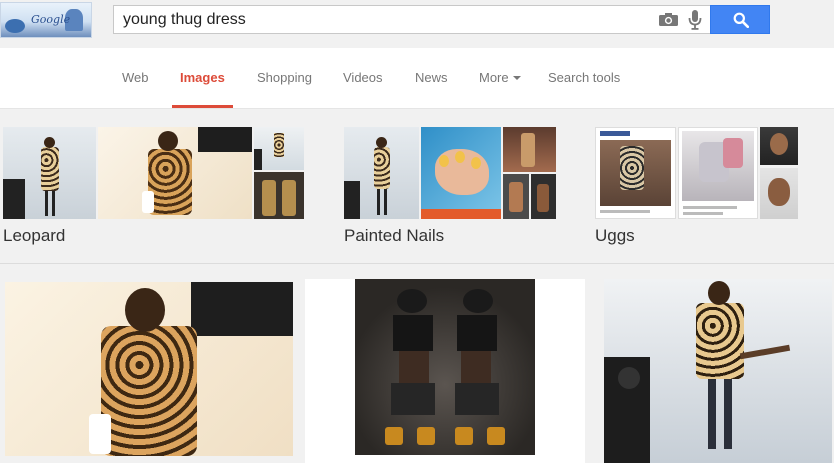 Image resolution: width=834 pixels, height=463 pixels. I want to click on related-search-leopard: Leopard, so click(154, 187).